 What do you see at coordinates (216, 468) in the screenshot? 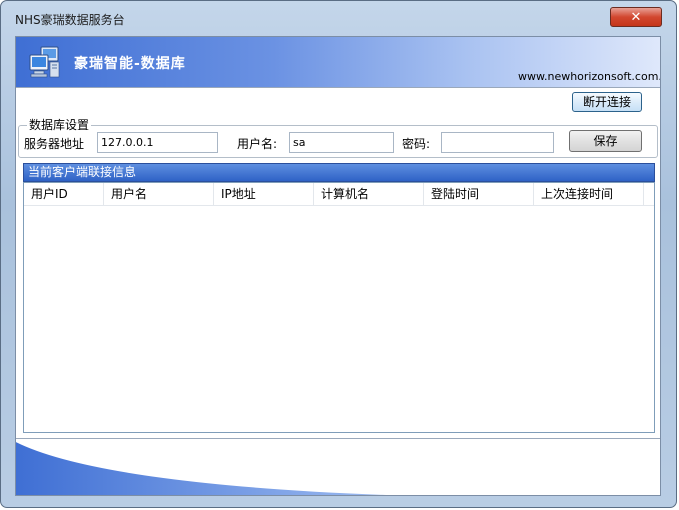
I see `footer-decoration` at bounding box center [216, 468].